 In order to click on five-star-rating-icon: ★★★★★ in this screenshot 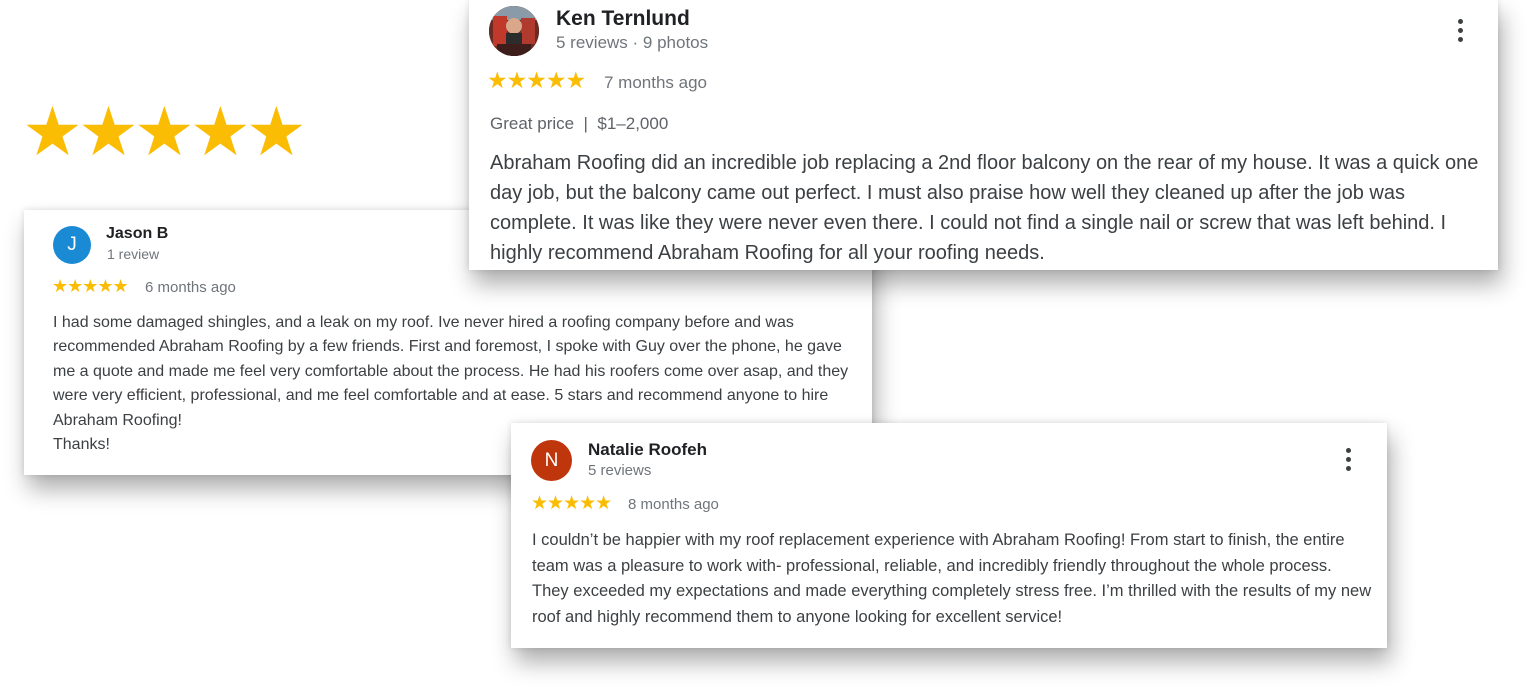, I will do `click(164, 132)`.